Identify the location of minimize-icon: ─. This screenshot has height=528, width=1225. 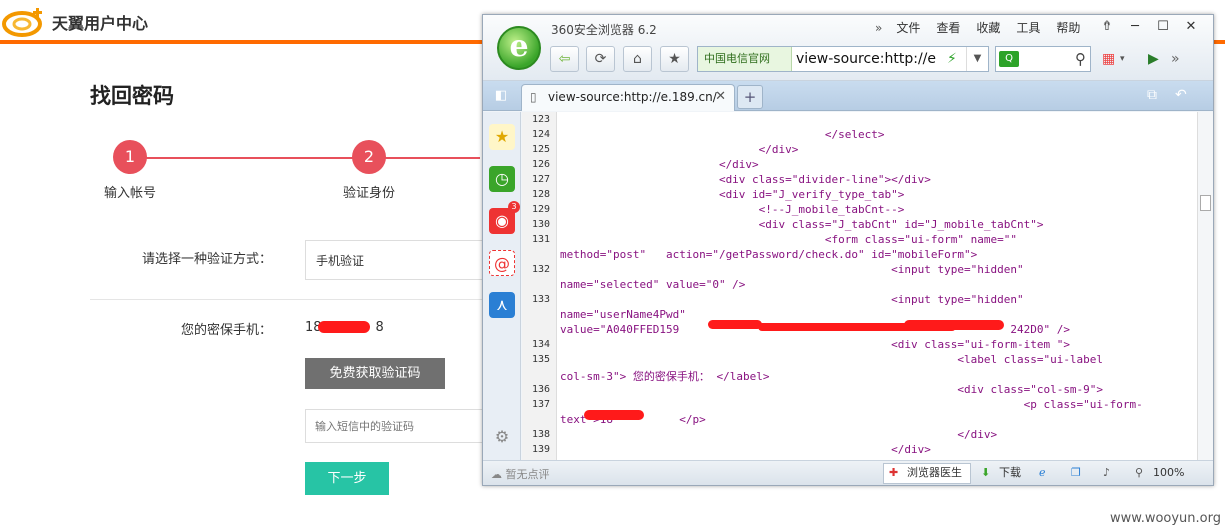
(1135, 27).